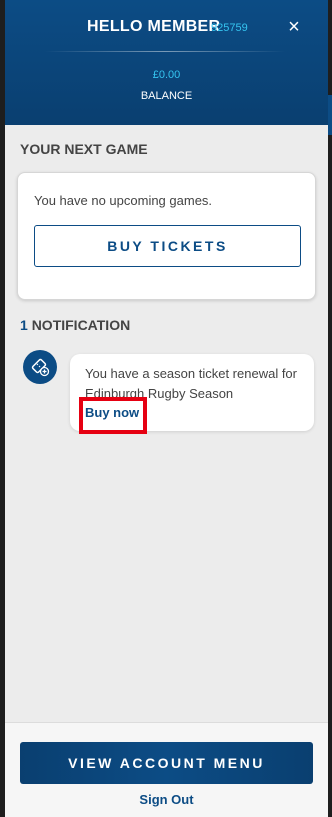 Image resolution: width=332 pixels, height=817 pixels. I want to click on next-game-heading: YOUR NEXT GAME, so click(84, 149).